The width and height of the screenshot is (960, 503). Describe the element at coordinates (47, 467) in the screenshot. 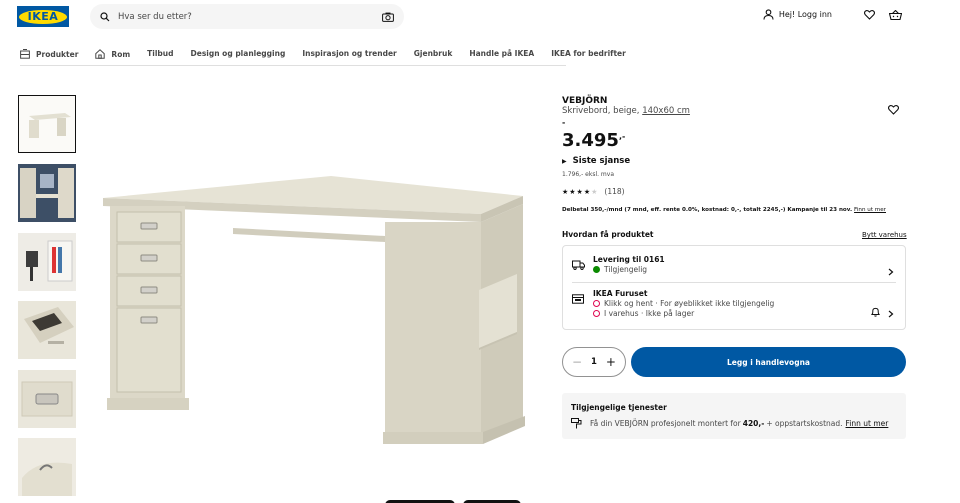

I see `detail-thumbnail` at that location.